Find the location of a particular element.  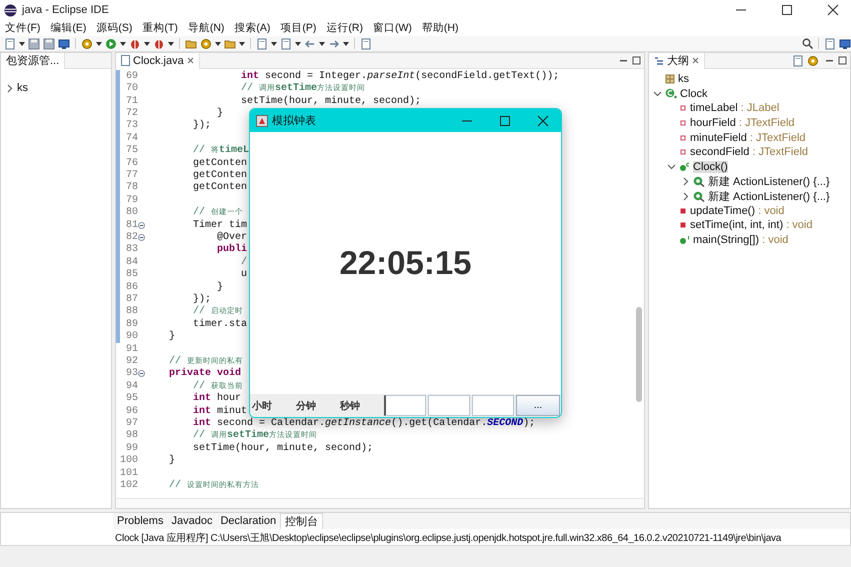

line-number: 77 is located at coordinates (131, 175).